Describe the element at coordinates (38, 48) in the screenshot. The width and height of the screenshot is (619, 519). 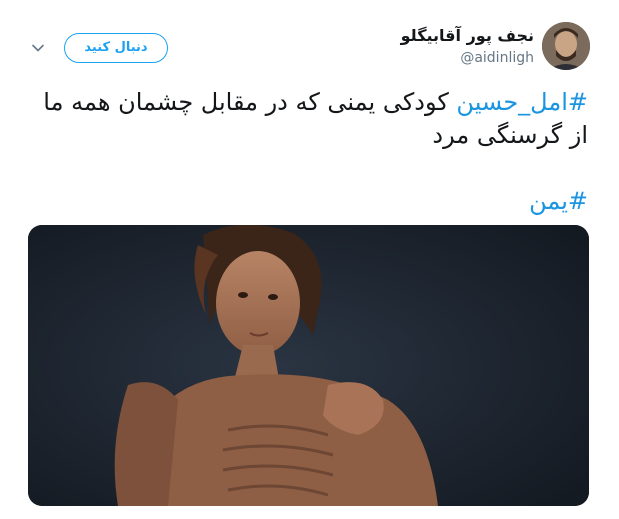
I see `chevron-down-icon` at that location.